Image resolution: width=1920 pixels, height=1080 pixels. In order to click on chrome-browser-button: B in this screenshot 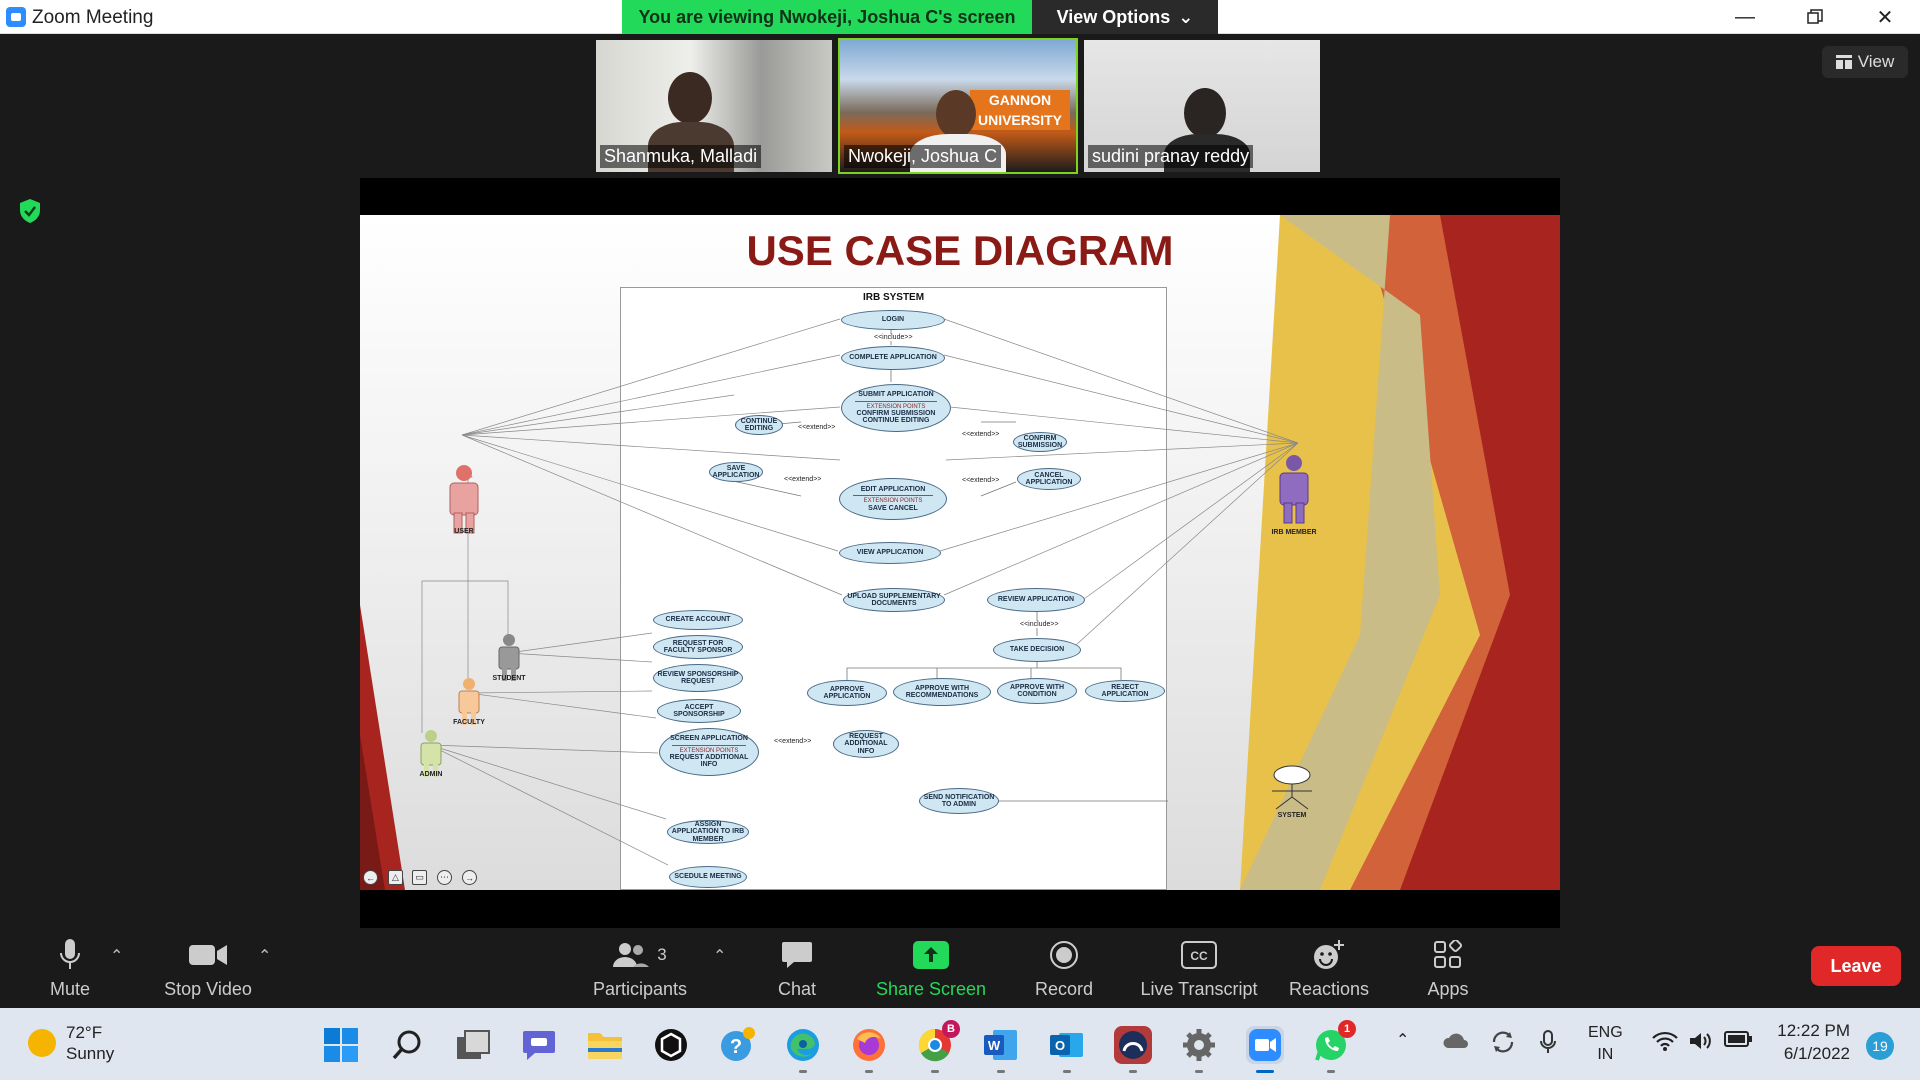, I will do `click(938, 1046)`.